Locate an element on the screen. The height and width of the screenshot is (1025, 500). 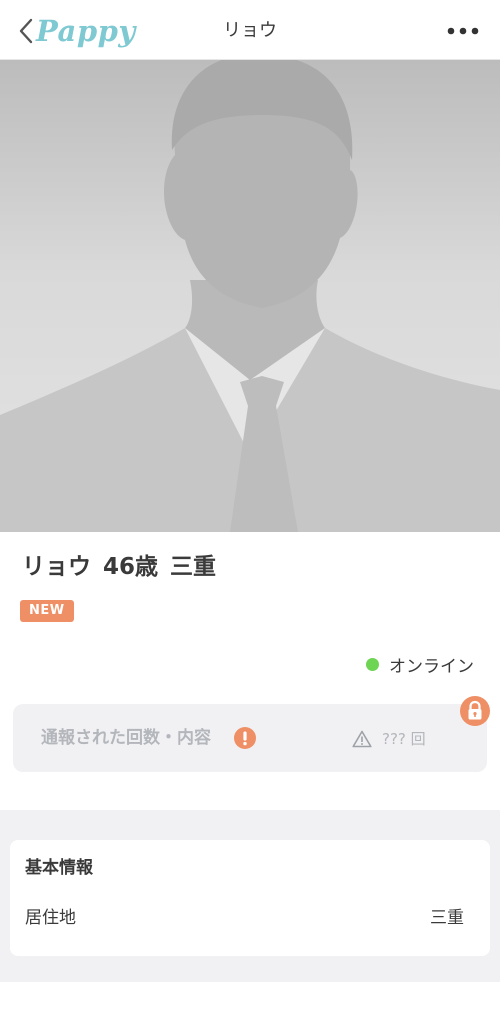
report-history-card: 通報された回数・内容 ??? 回 is located at coordinates (250, 738).